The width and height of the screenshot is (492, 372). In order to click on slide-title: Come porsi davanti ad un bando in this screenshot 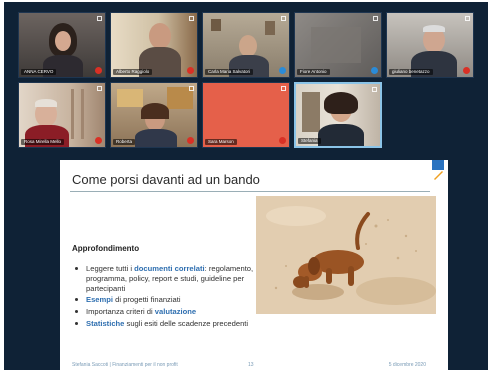, I will do `click(166, 179)`.